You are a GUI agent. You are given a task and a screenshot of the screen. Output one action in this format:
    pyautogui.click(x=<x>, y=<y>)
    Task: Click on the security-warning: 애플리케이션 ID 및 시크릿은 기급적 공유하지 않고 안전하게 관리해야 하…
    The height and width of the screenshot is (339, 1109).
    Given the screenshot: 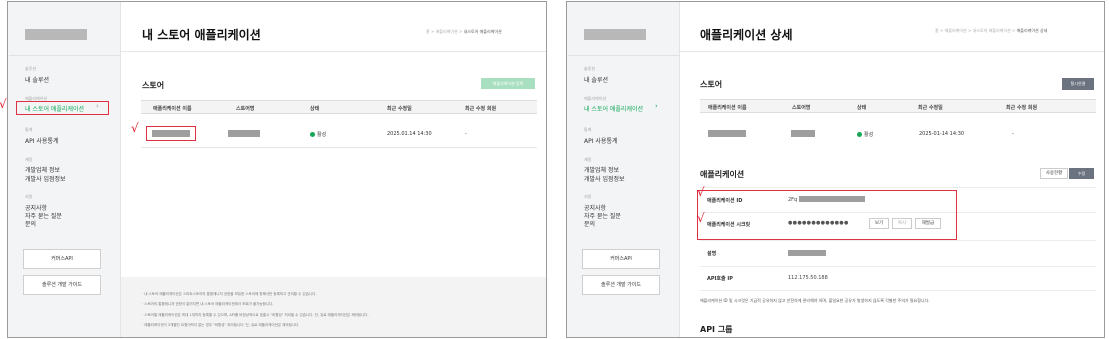 What is the action you would take?
    pyautogui.click(x=815, y=300)
    